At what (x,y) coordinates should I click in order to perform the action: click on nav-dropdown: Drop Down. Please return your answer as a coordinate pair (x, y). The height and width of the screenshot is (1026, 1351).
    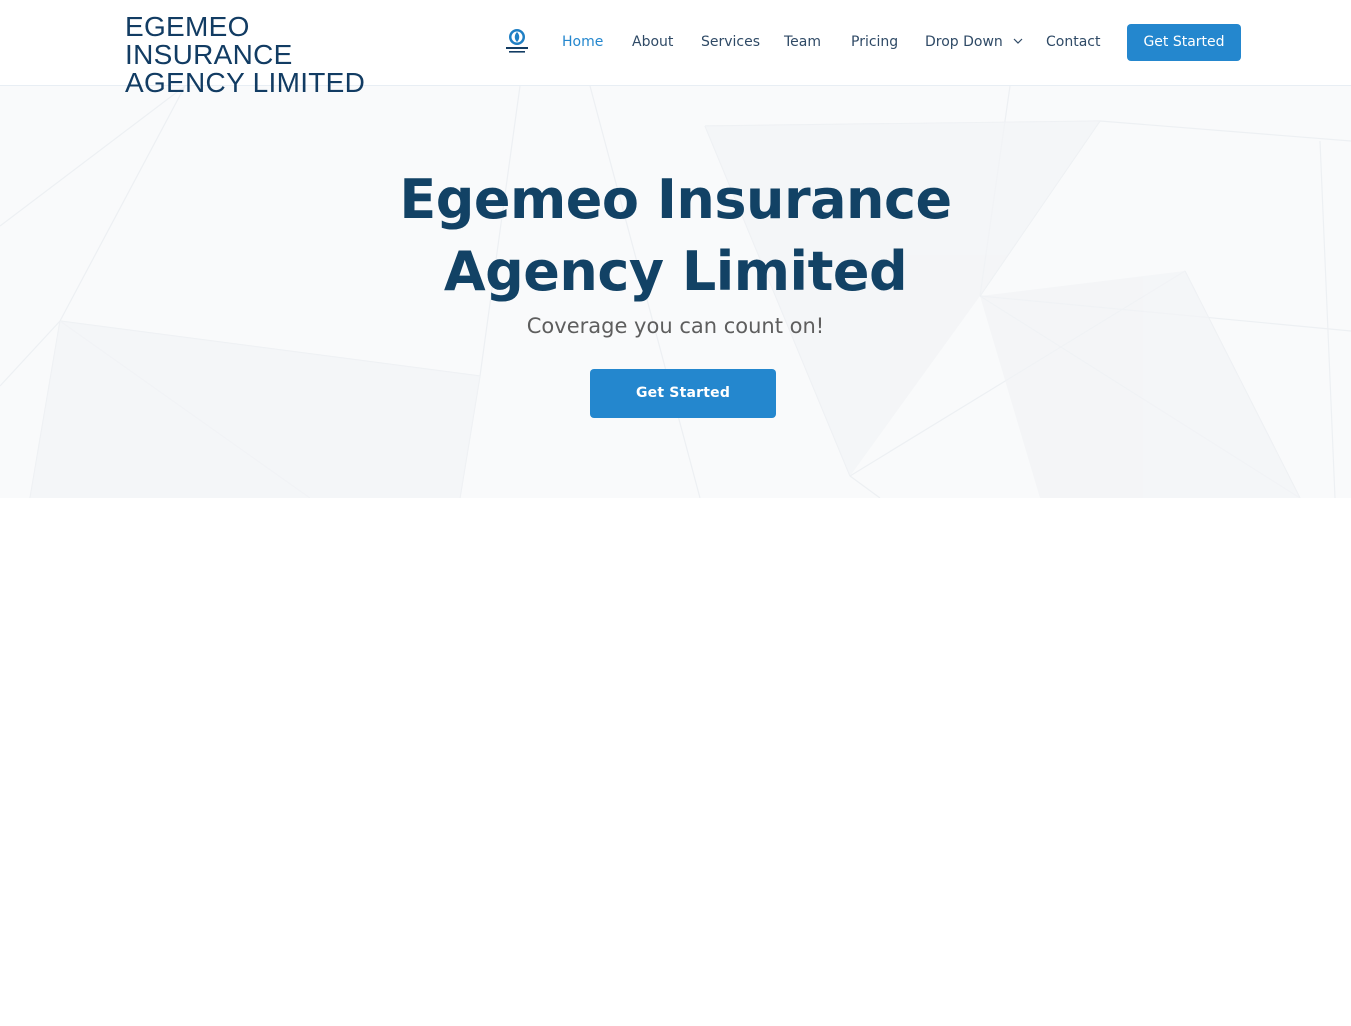
    Looking at the image, I should click on (974, 42).